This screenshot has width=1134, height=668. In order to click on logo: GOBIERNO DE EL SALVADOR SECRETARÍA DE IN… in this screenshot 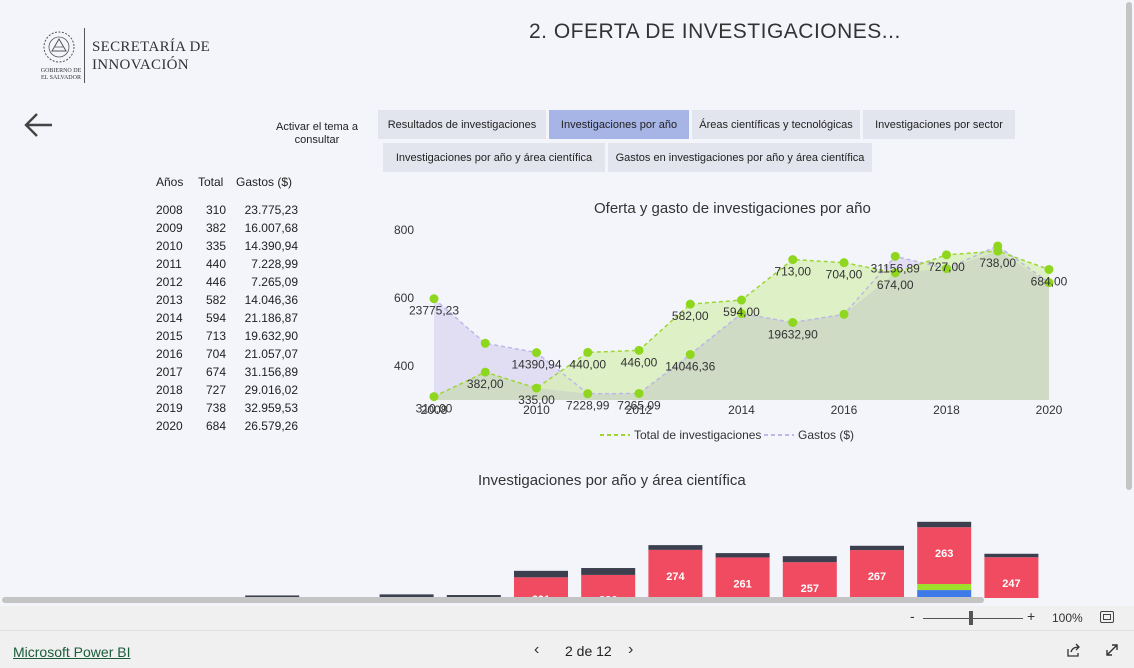, I will do `click(133, 58)`.